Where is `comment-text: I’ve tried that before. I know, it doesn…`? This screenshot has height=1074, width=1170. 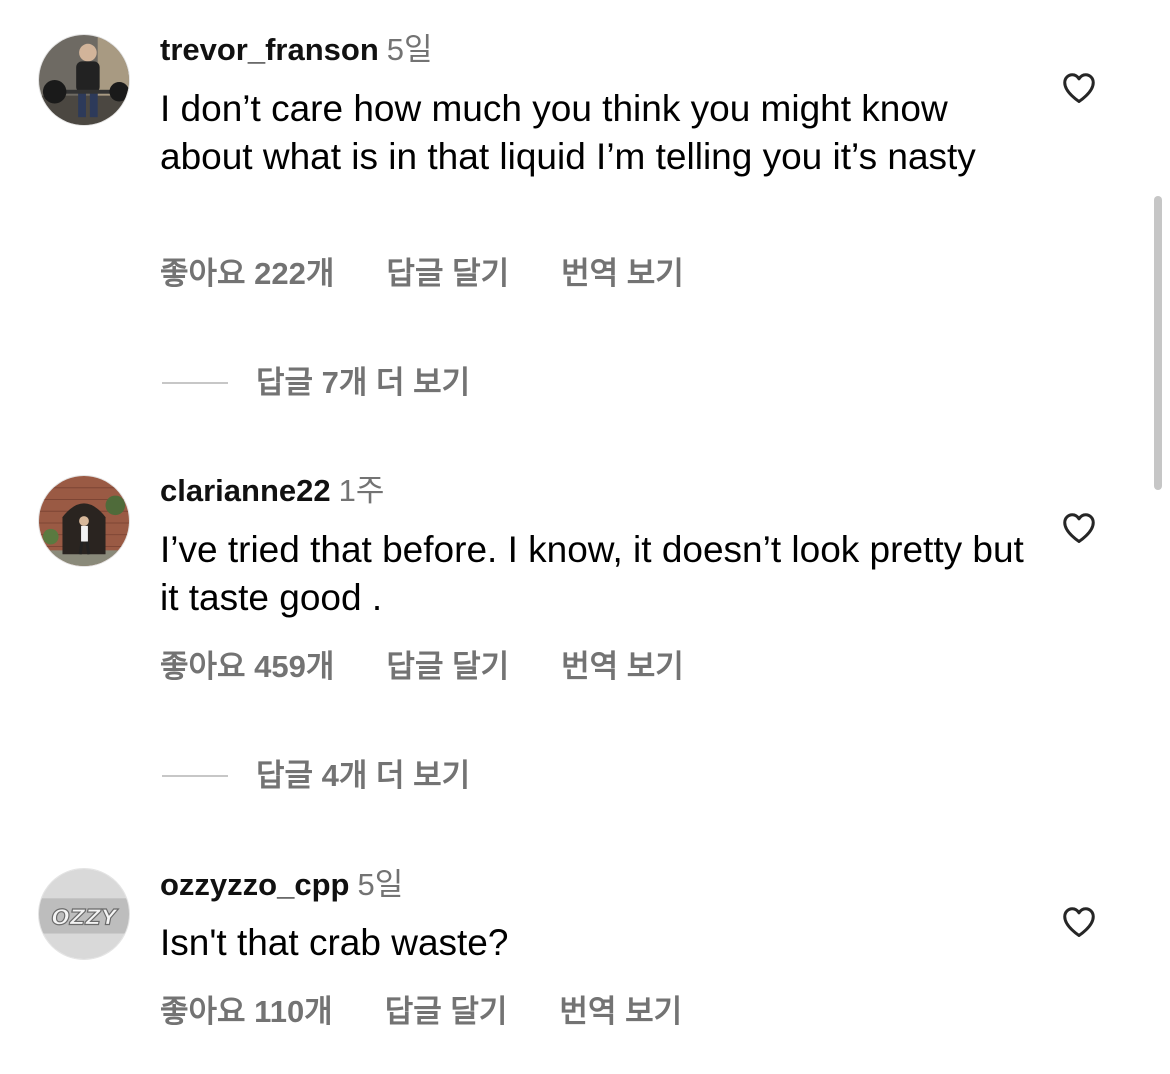 comment-text: I’ve tried that before. I know, it doesn… is located at coordinates (592, 573).